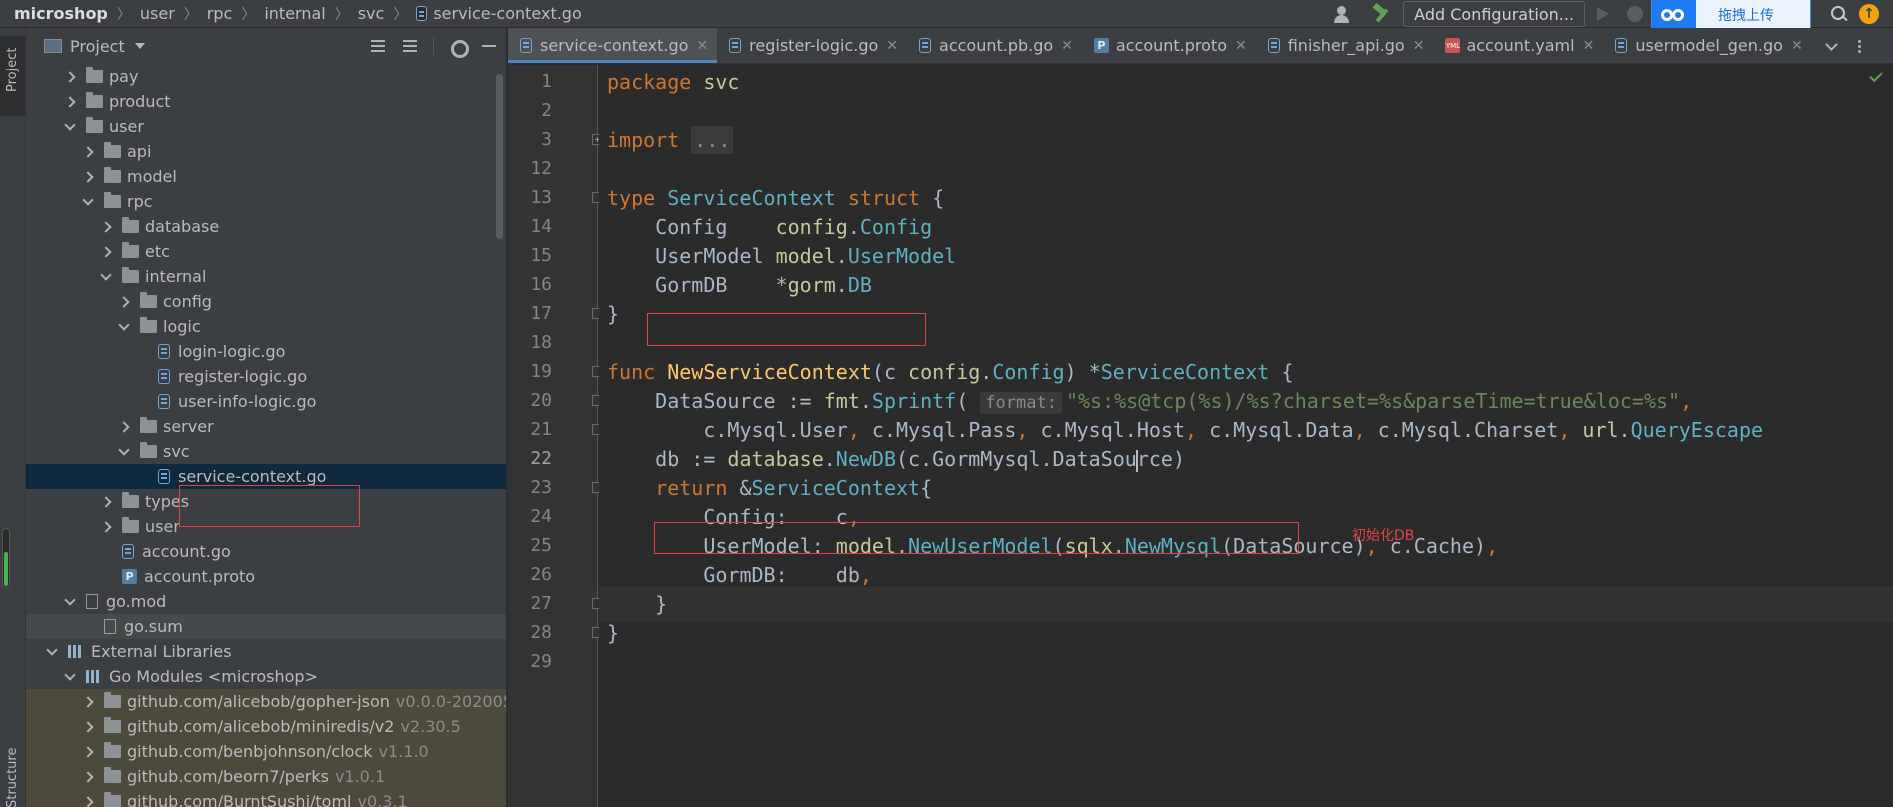 This screenshot has height=807, width=1893. Describe the element at coordinates (530, 487) in the screenshot. I see `line-number: 23` at that location.